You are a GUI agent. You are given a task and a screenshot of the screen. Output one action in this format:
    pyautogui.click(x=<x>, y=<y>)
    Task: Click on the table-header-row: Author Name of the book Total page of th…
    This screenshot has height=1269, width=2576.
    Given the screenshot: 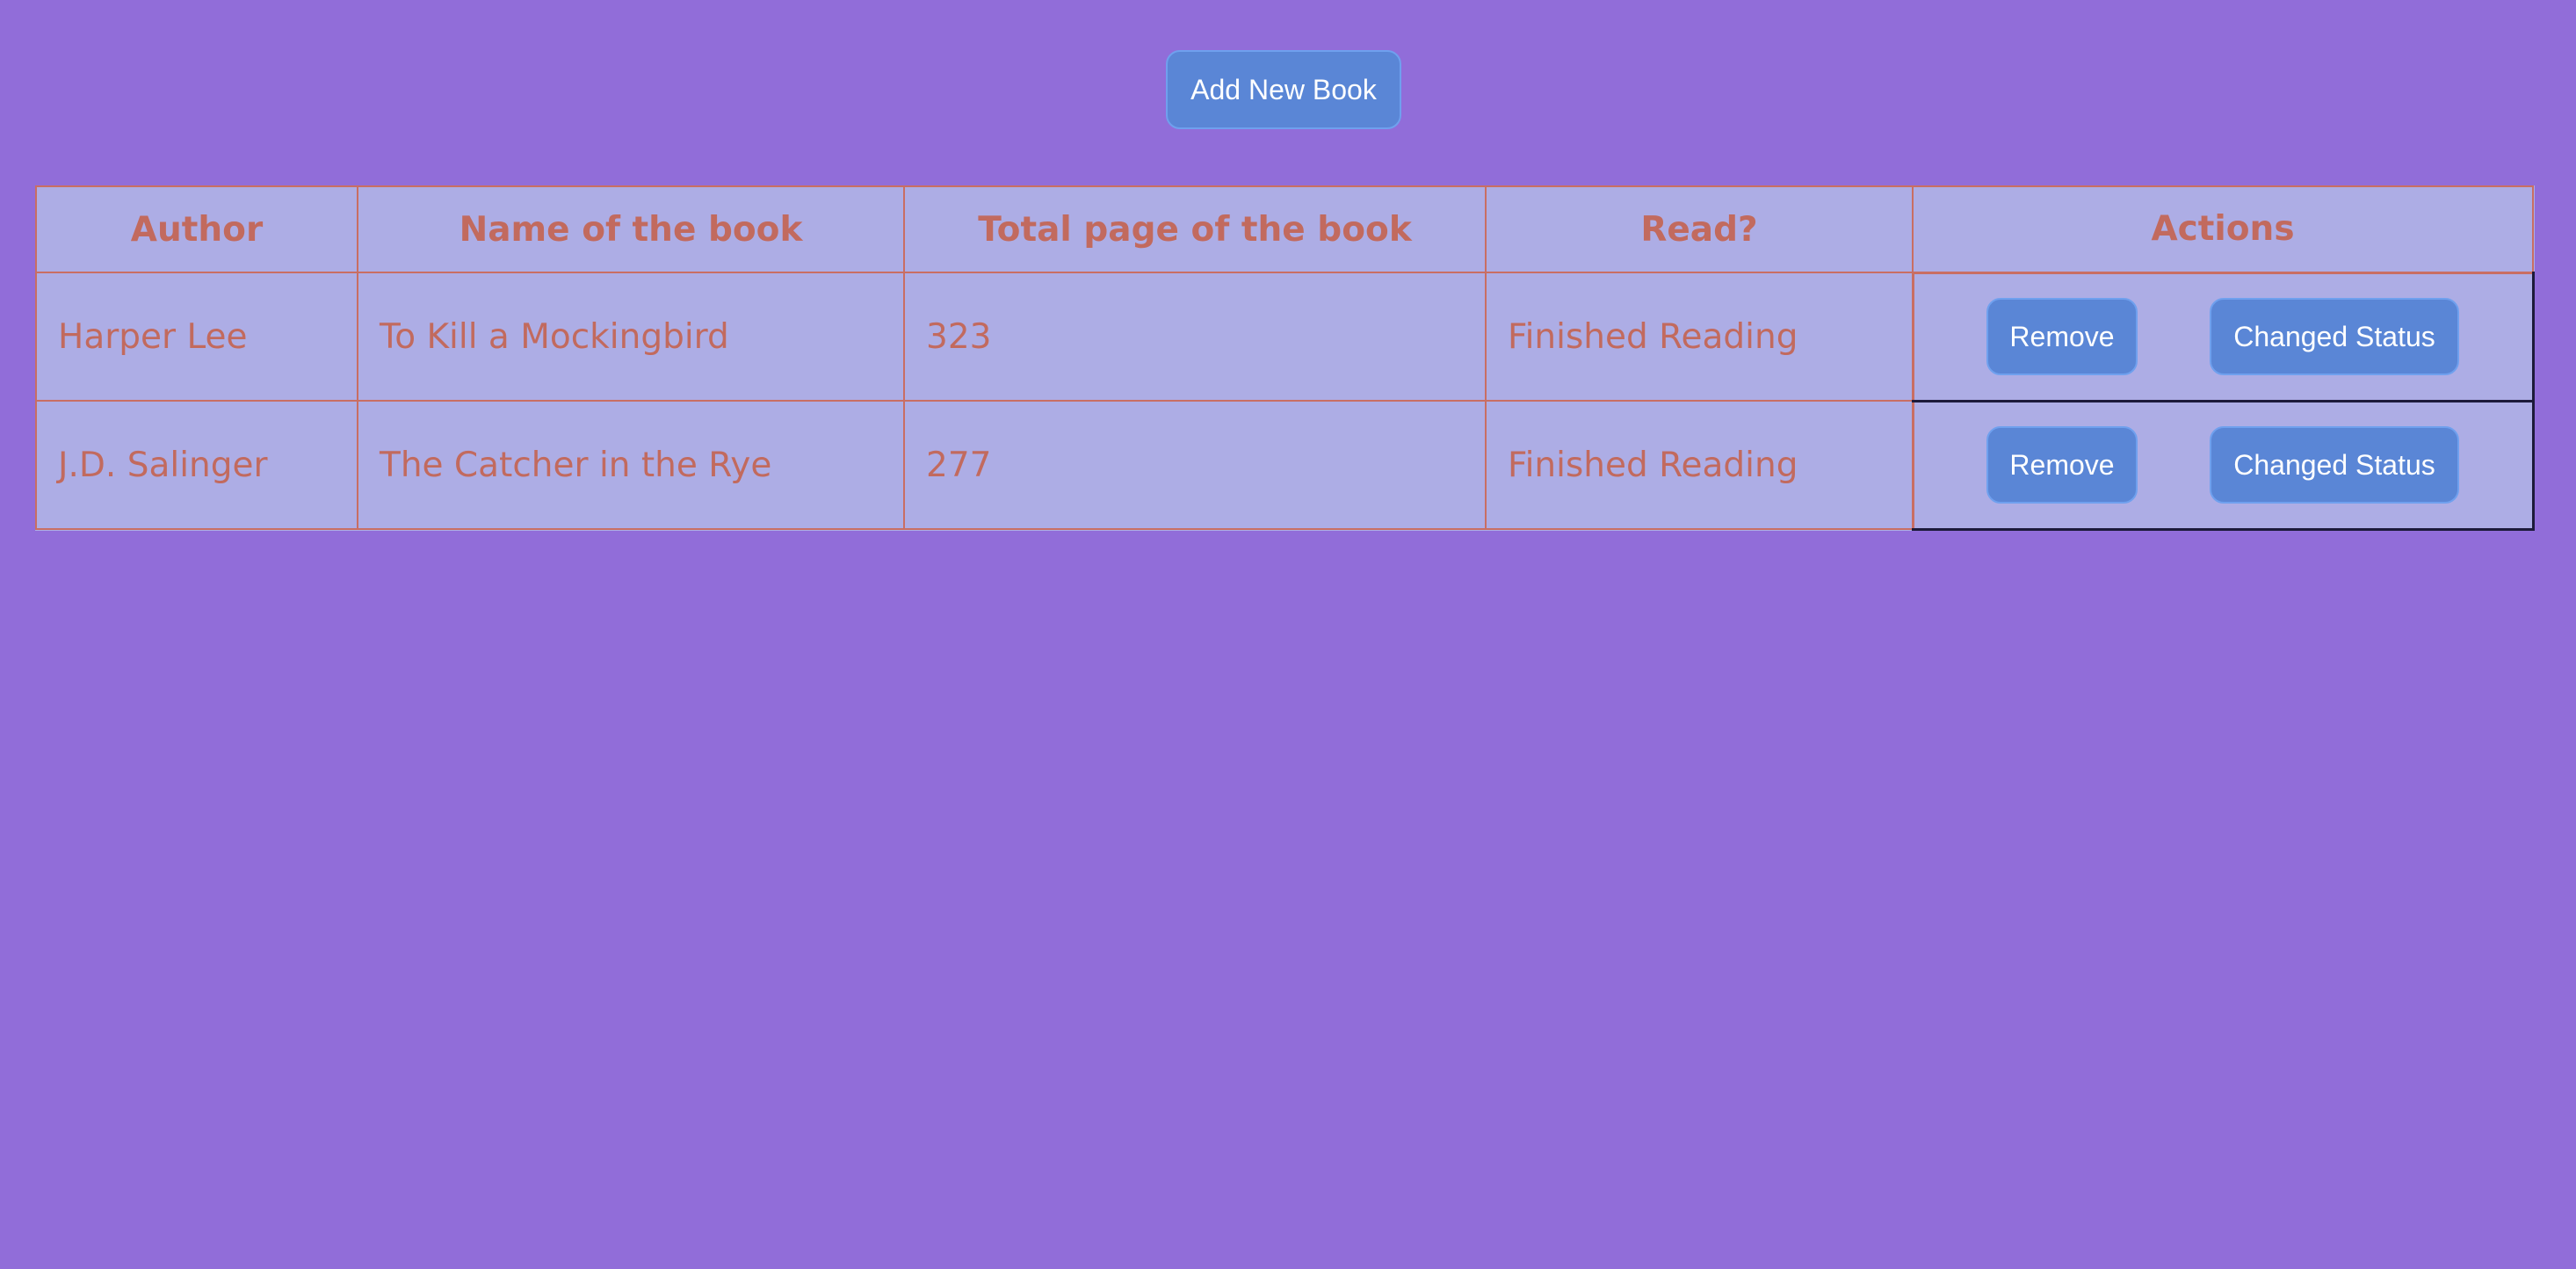 What is the action you would take?
    pyautogui.click(x=1284, y=229)
    